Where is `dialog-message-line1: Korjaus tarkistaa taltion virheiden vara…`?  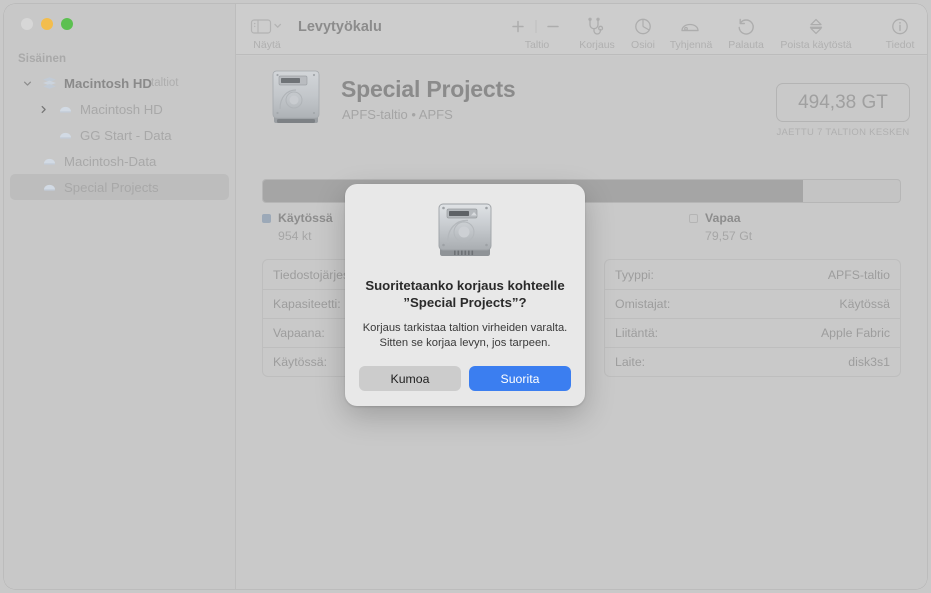 dialog-message-line1: Korjaus tarkistaa taltion virheiden vara… is located at coordinates (465, 328).